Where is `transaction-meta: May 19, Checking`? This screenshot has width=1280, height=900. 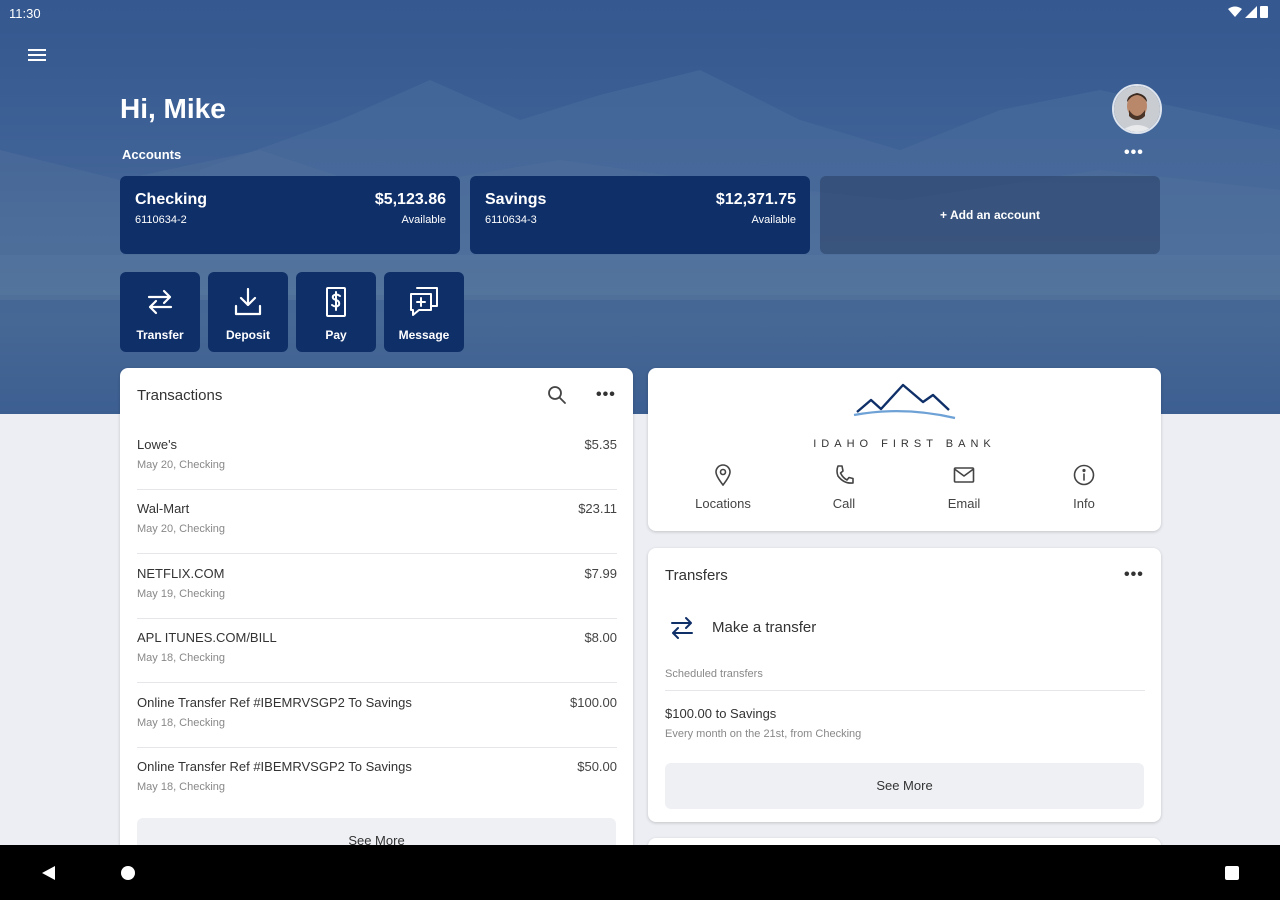
transaction-meta: May 19, Checking is located at coordinates (181, 594).